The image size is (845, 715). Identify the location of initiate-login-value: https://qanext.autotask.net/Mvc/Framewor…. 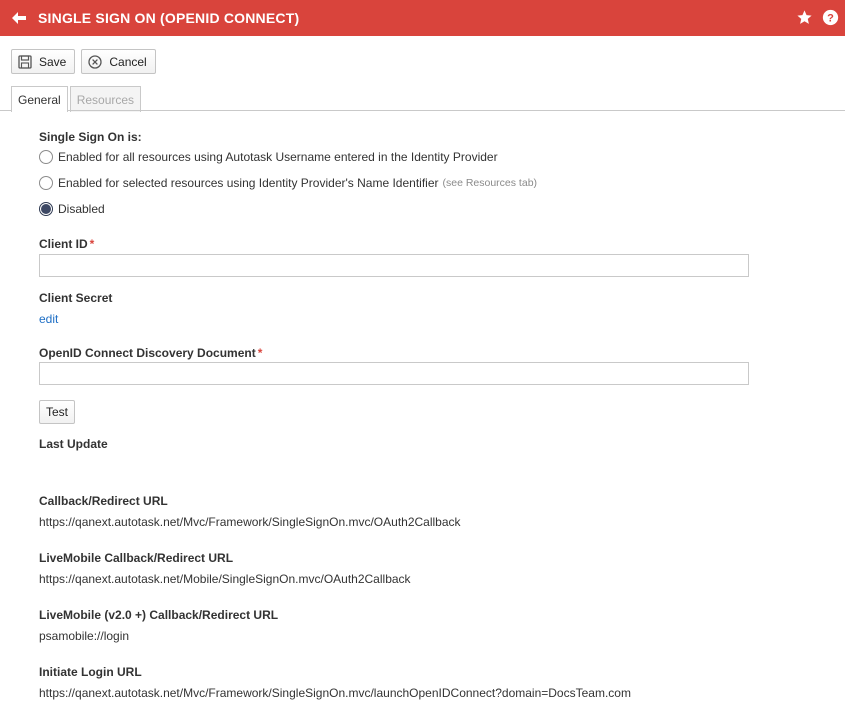
(335, 693).